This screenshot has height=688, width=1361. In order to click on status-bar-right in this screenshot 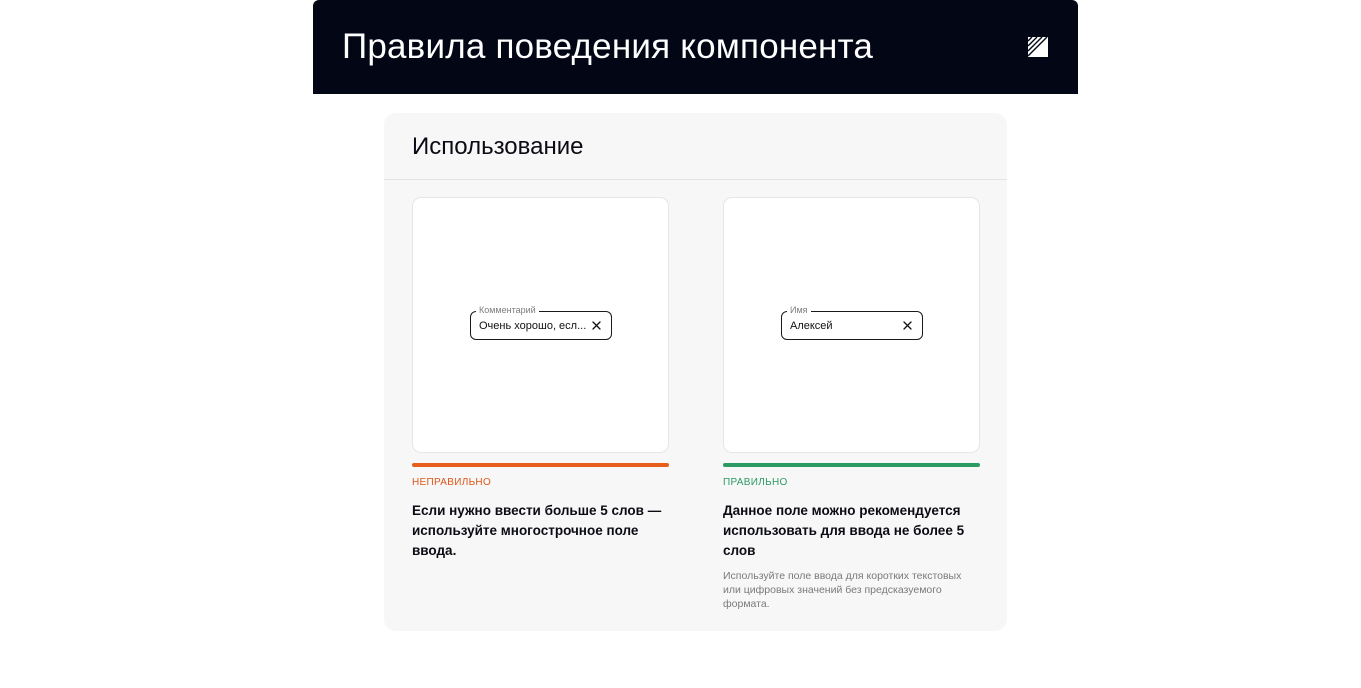, I will do `click(851, 465)`.